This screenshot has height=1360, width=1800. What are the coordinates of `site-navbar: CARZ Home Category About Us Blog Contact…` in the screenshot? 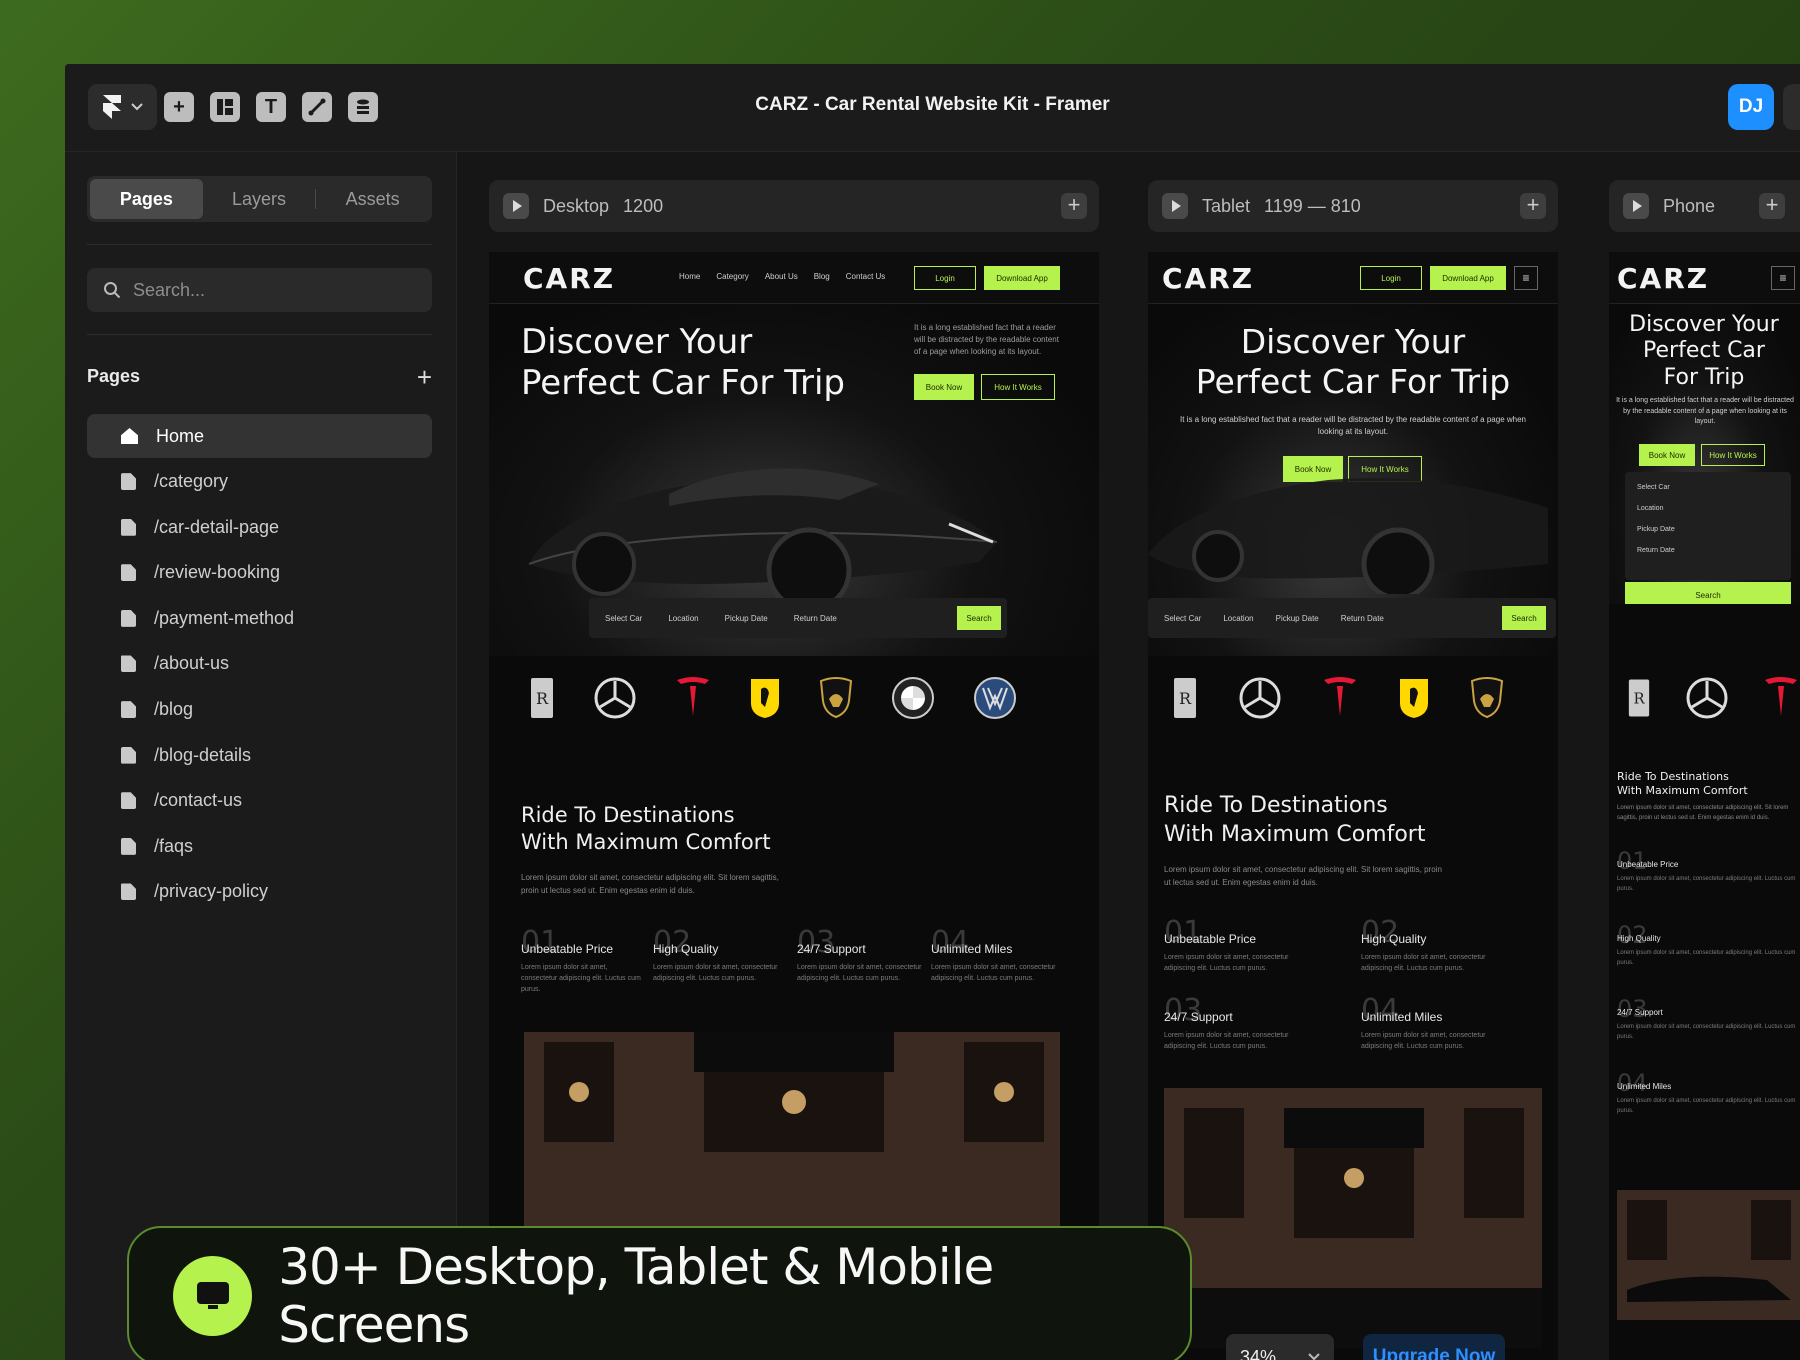 It's located at (794, 278).